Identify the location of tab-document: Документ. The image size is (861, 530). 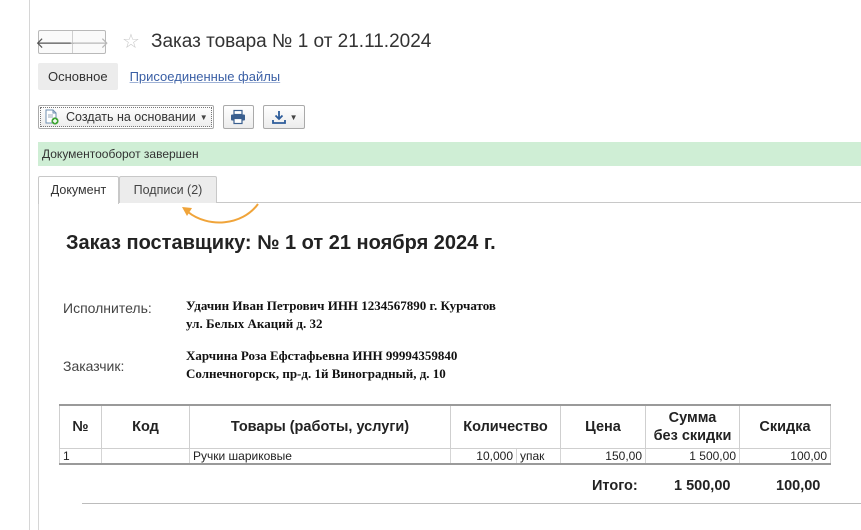
(78, 190).